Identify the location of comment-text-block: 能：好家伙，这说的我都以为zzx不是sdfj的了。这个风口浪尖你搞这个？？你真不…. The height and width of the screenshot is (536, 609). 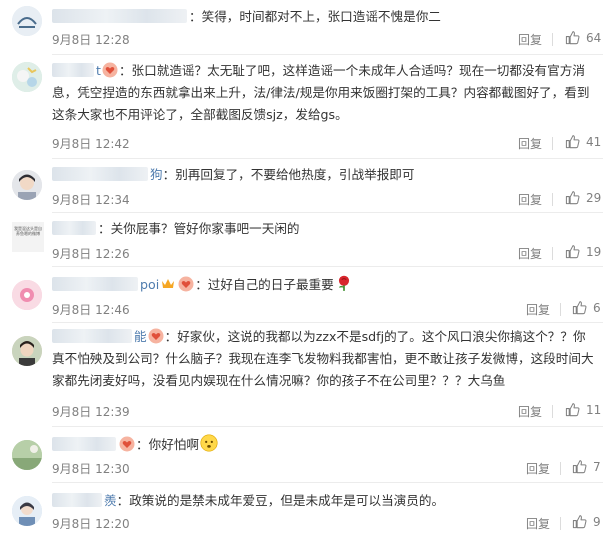
(323, 361).